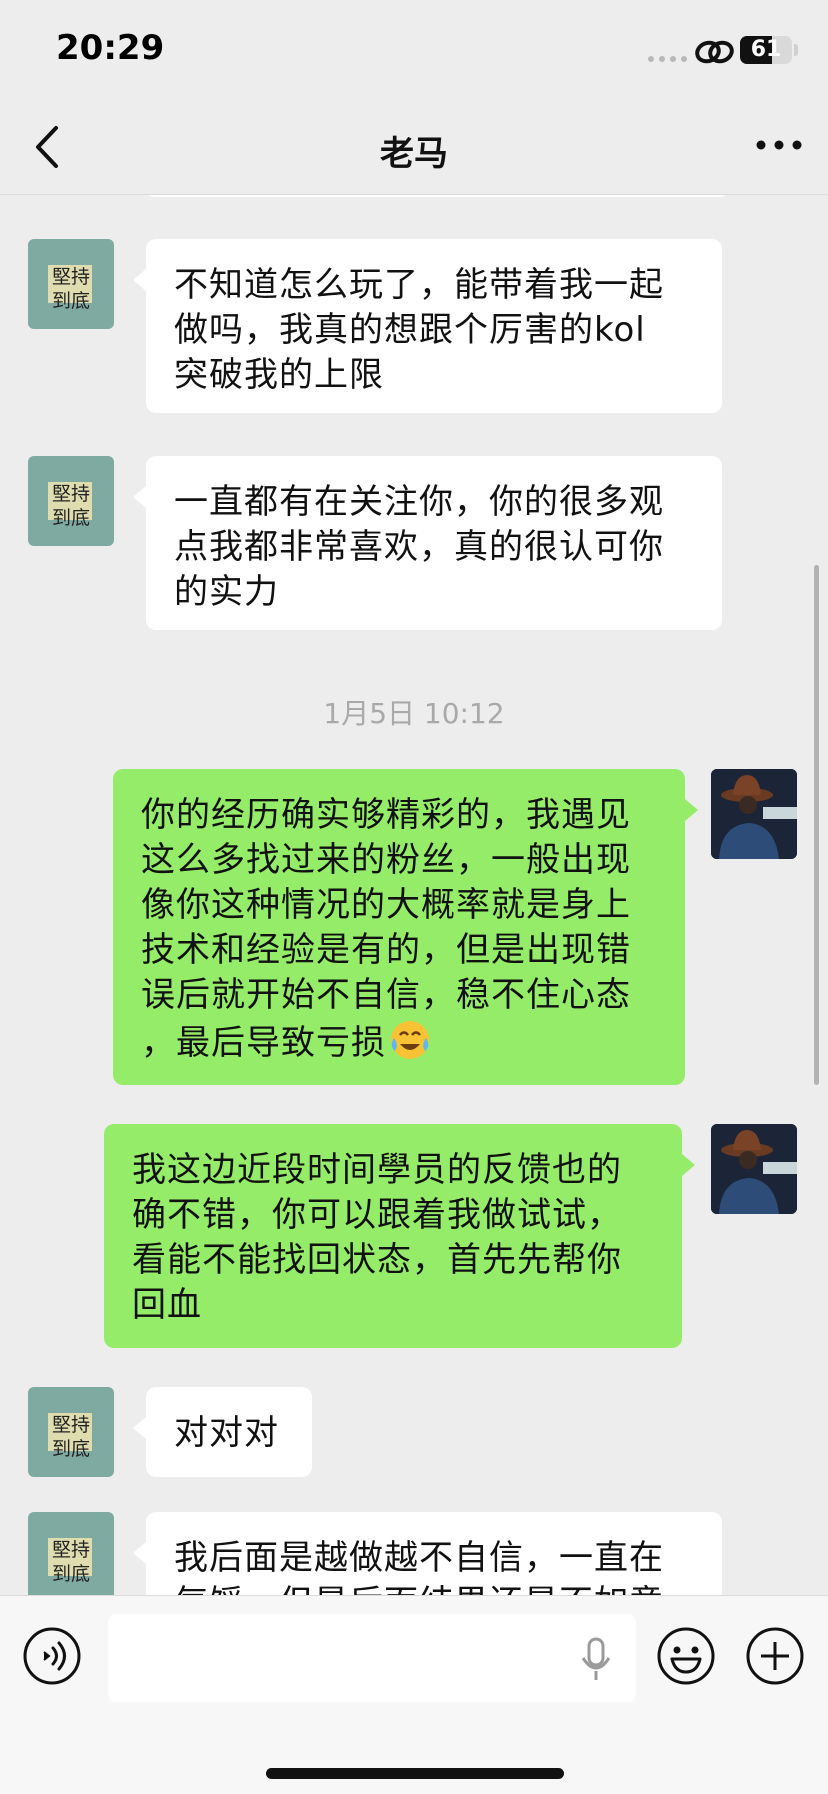 The width and height of the screenshot is (828, 1794). Describe the element at coordinates (386, 905) in the screenshot. I see `message-line: 像你这种情况的大概率就是身上` at that location.